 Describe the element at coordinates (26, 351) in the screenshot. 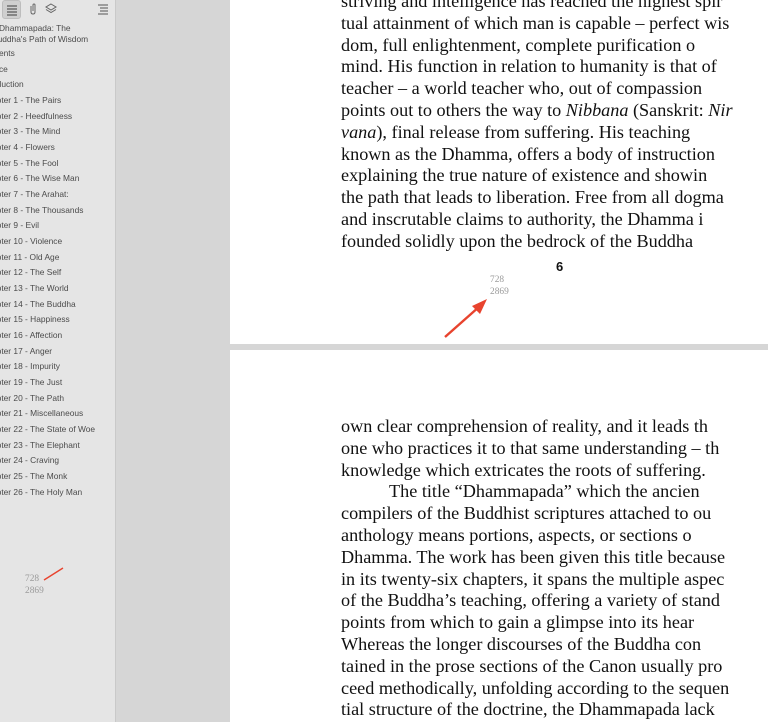

I see `toc-item: apter 17 - Anger` at that location.